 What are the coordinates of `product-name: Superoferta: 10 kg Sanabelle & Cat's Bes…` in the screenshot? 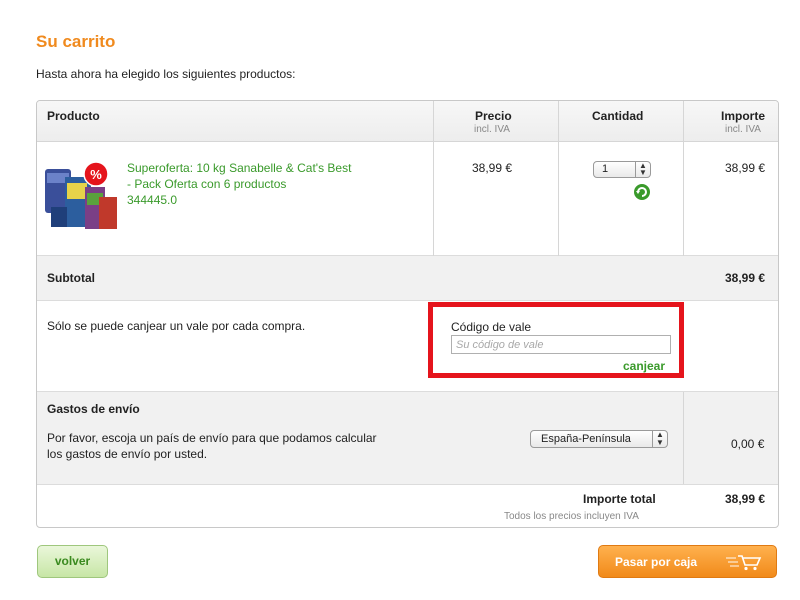 It's located at (272, 184).